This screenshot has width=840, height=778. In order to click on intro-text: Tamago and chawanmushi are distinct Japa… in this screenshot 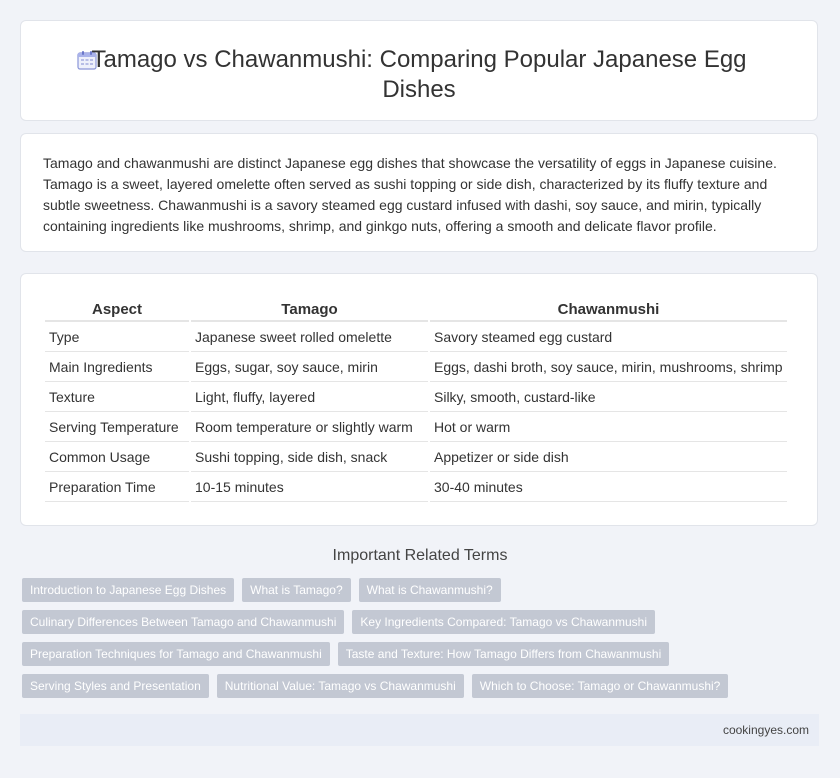, I will do `click(410, 194)`.